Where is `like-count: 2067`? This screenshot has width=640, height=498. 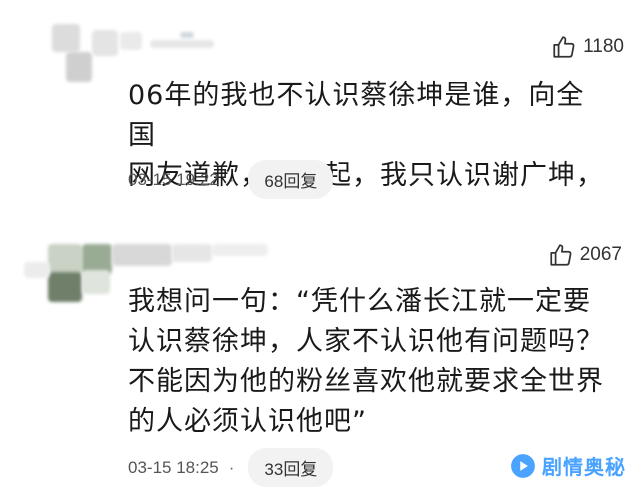
like-count: 2067 is located at coordinates (600, 254).